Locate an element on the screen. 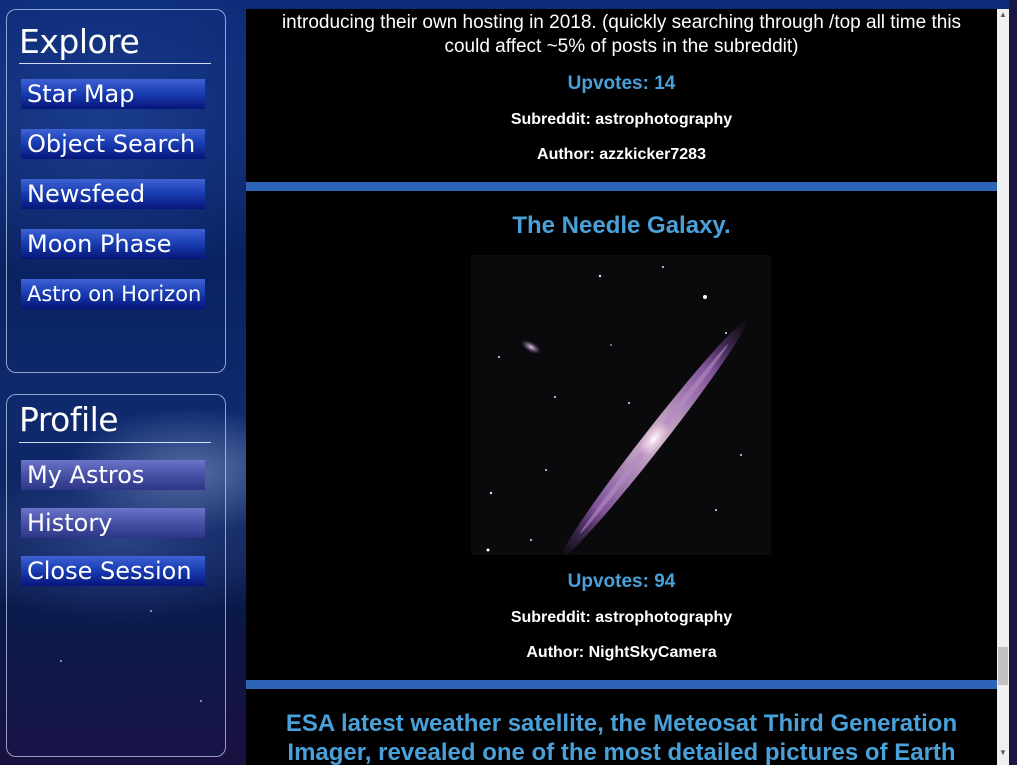  star-map-button: Star Map is located at coordinates (113, 94).